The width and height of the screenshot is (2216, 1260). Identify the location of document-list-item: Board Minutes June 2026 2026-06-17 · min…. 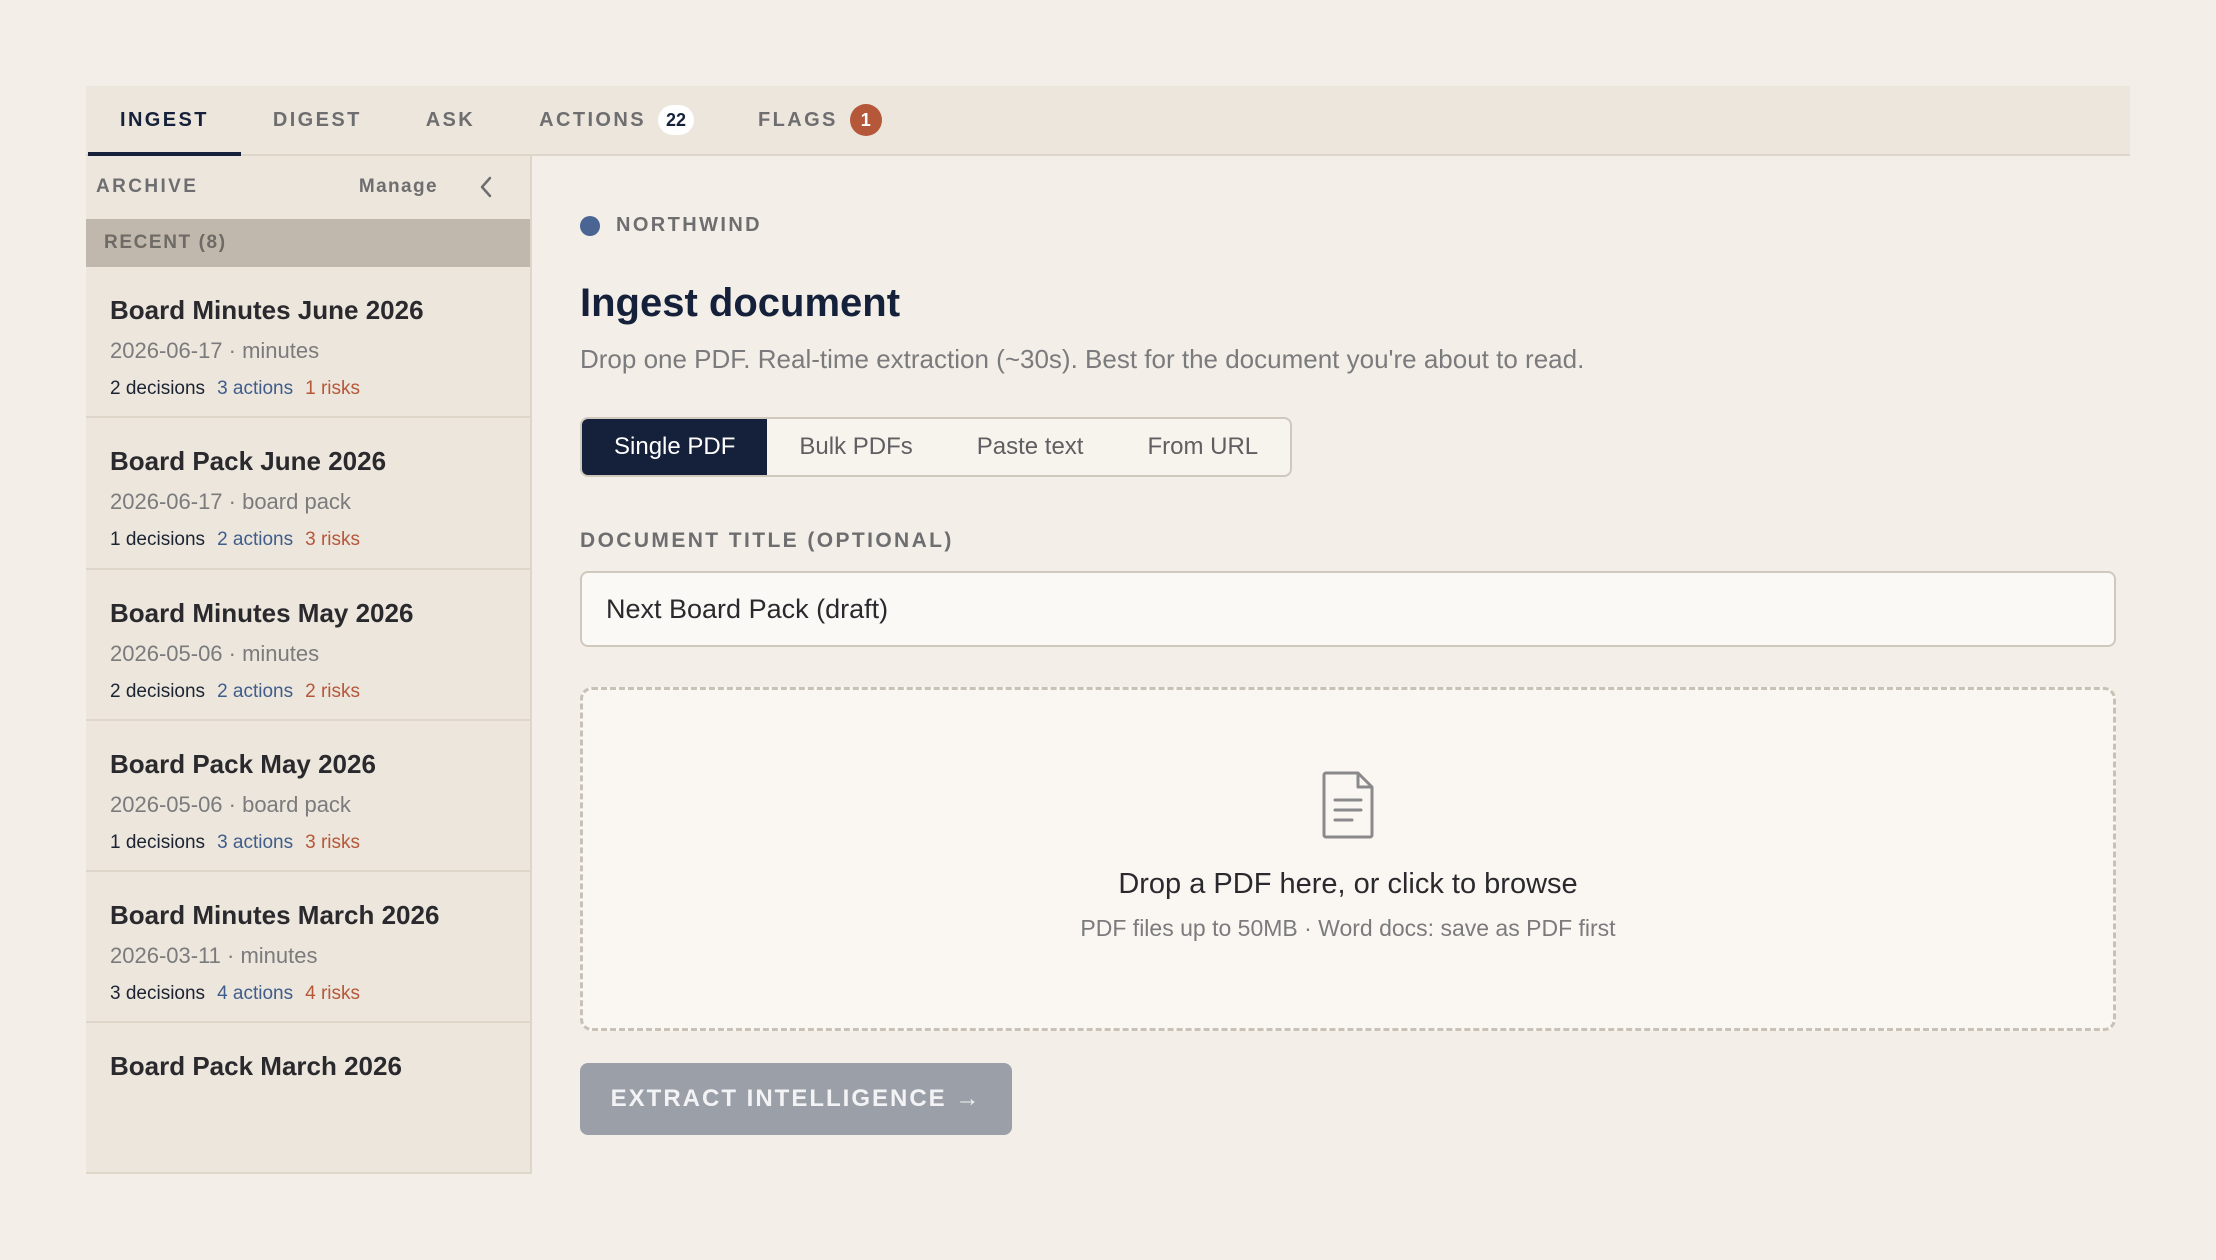
(308, 343).